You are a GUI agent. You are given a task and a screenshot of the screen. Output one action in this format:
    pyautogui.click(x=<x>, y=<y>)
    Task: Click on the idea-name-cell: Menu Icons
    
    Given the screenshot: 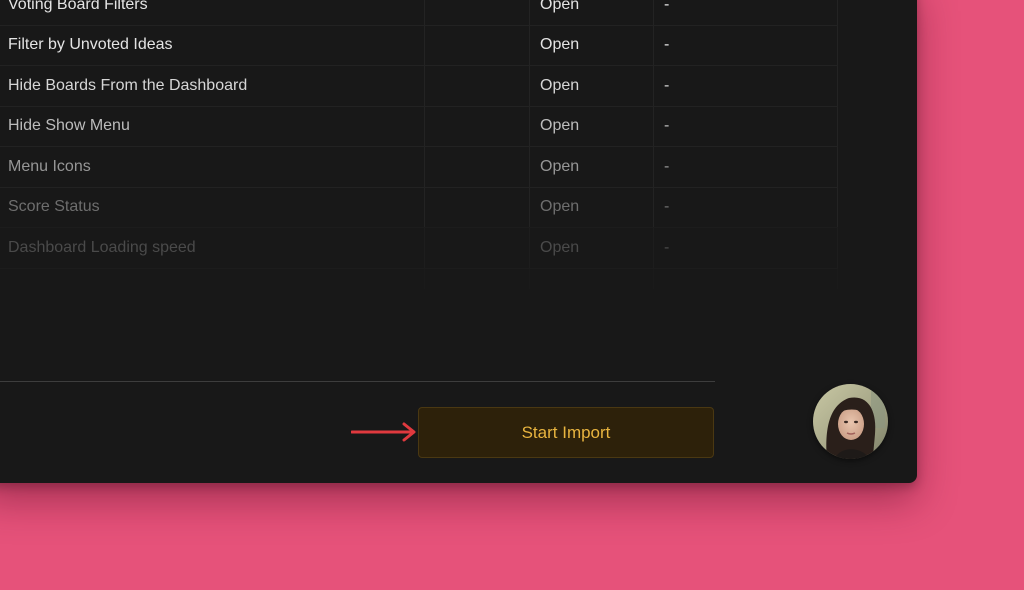 What is the action you would take?
    pyautogui.click(x=212, y=167)
    